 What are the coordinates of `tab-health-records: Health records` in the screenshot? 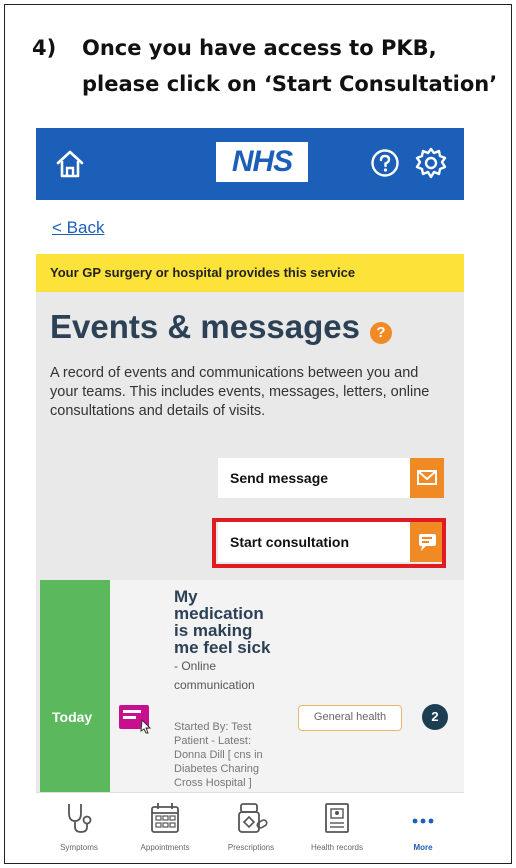 It's located at (337, 827).